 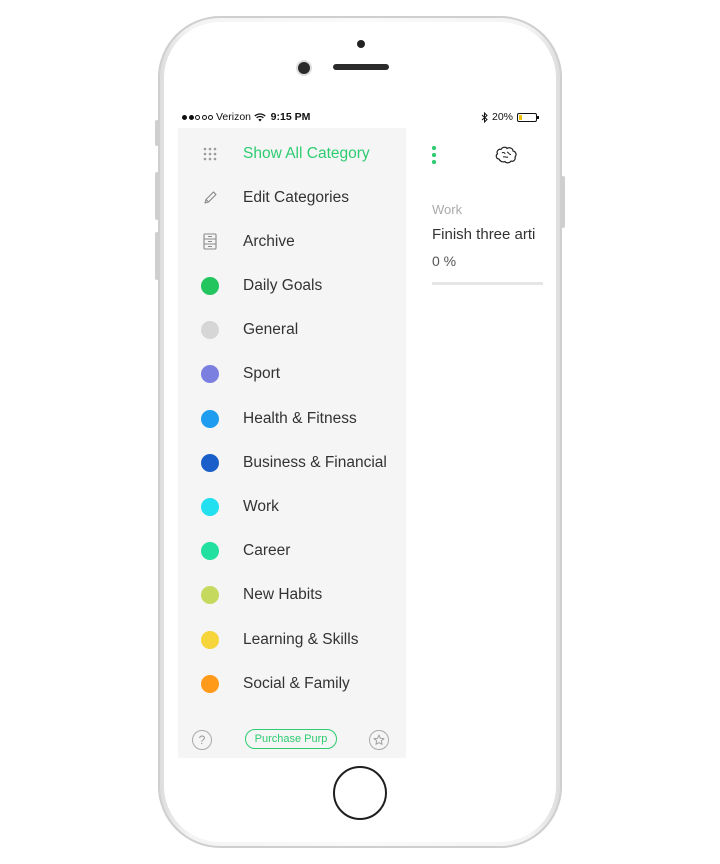 What do you see at coordinates (315, 462) in the screenshot?
I see `category-label: Business & Financial` at bounding box center [315, 462].